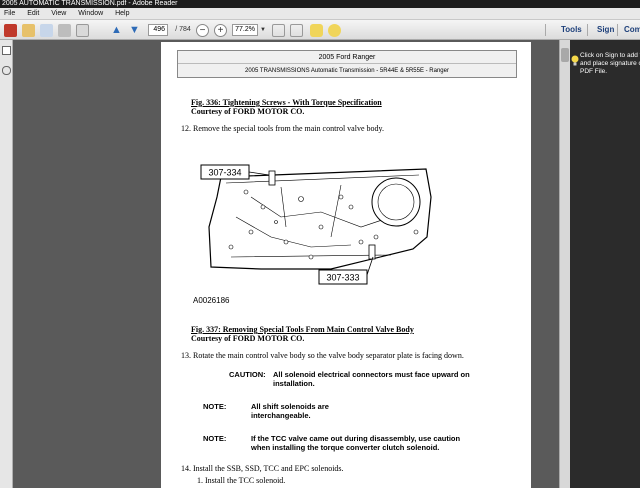  Describe the element at coordinates (575, 60) in the screenshot. I see `lightbulb-icon` at that location.